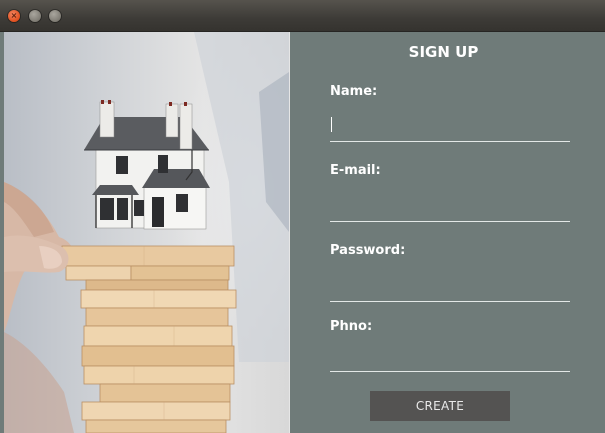 This screenshot has width=605, height=433. What do you see at coordinates (35, 16) in the screenshot?
I see `minimize-icon` at bounding box center [35, 16].